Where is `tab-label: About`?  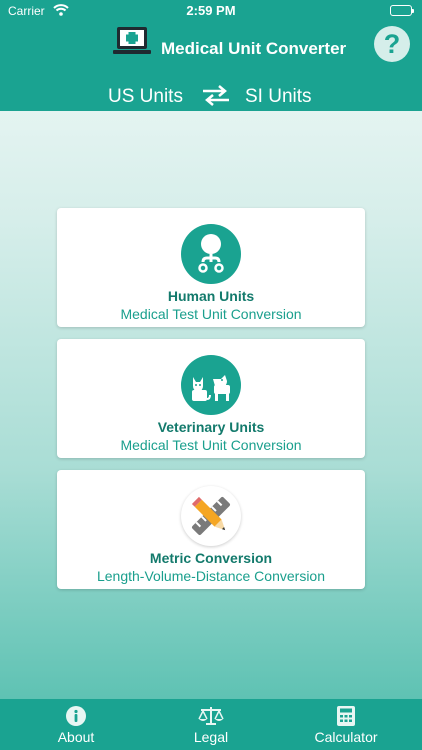
tab-label: About is located at coordinates (76, 737).